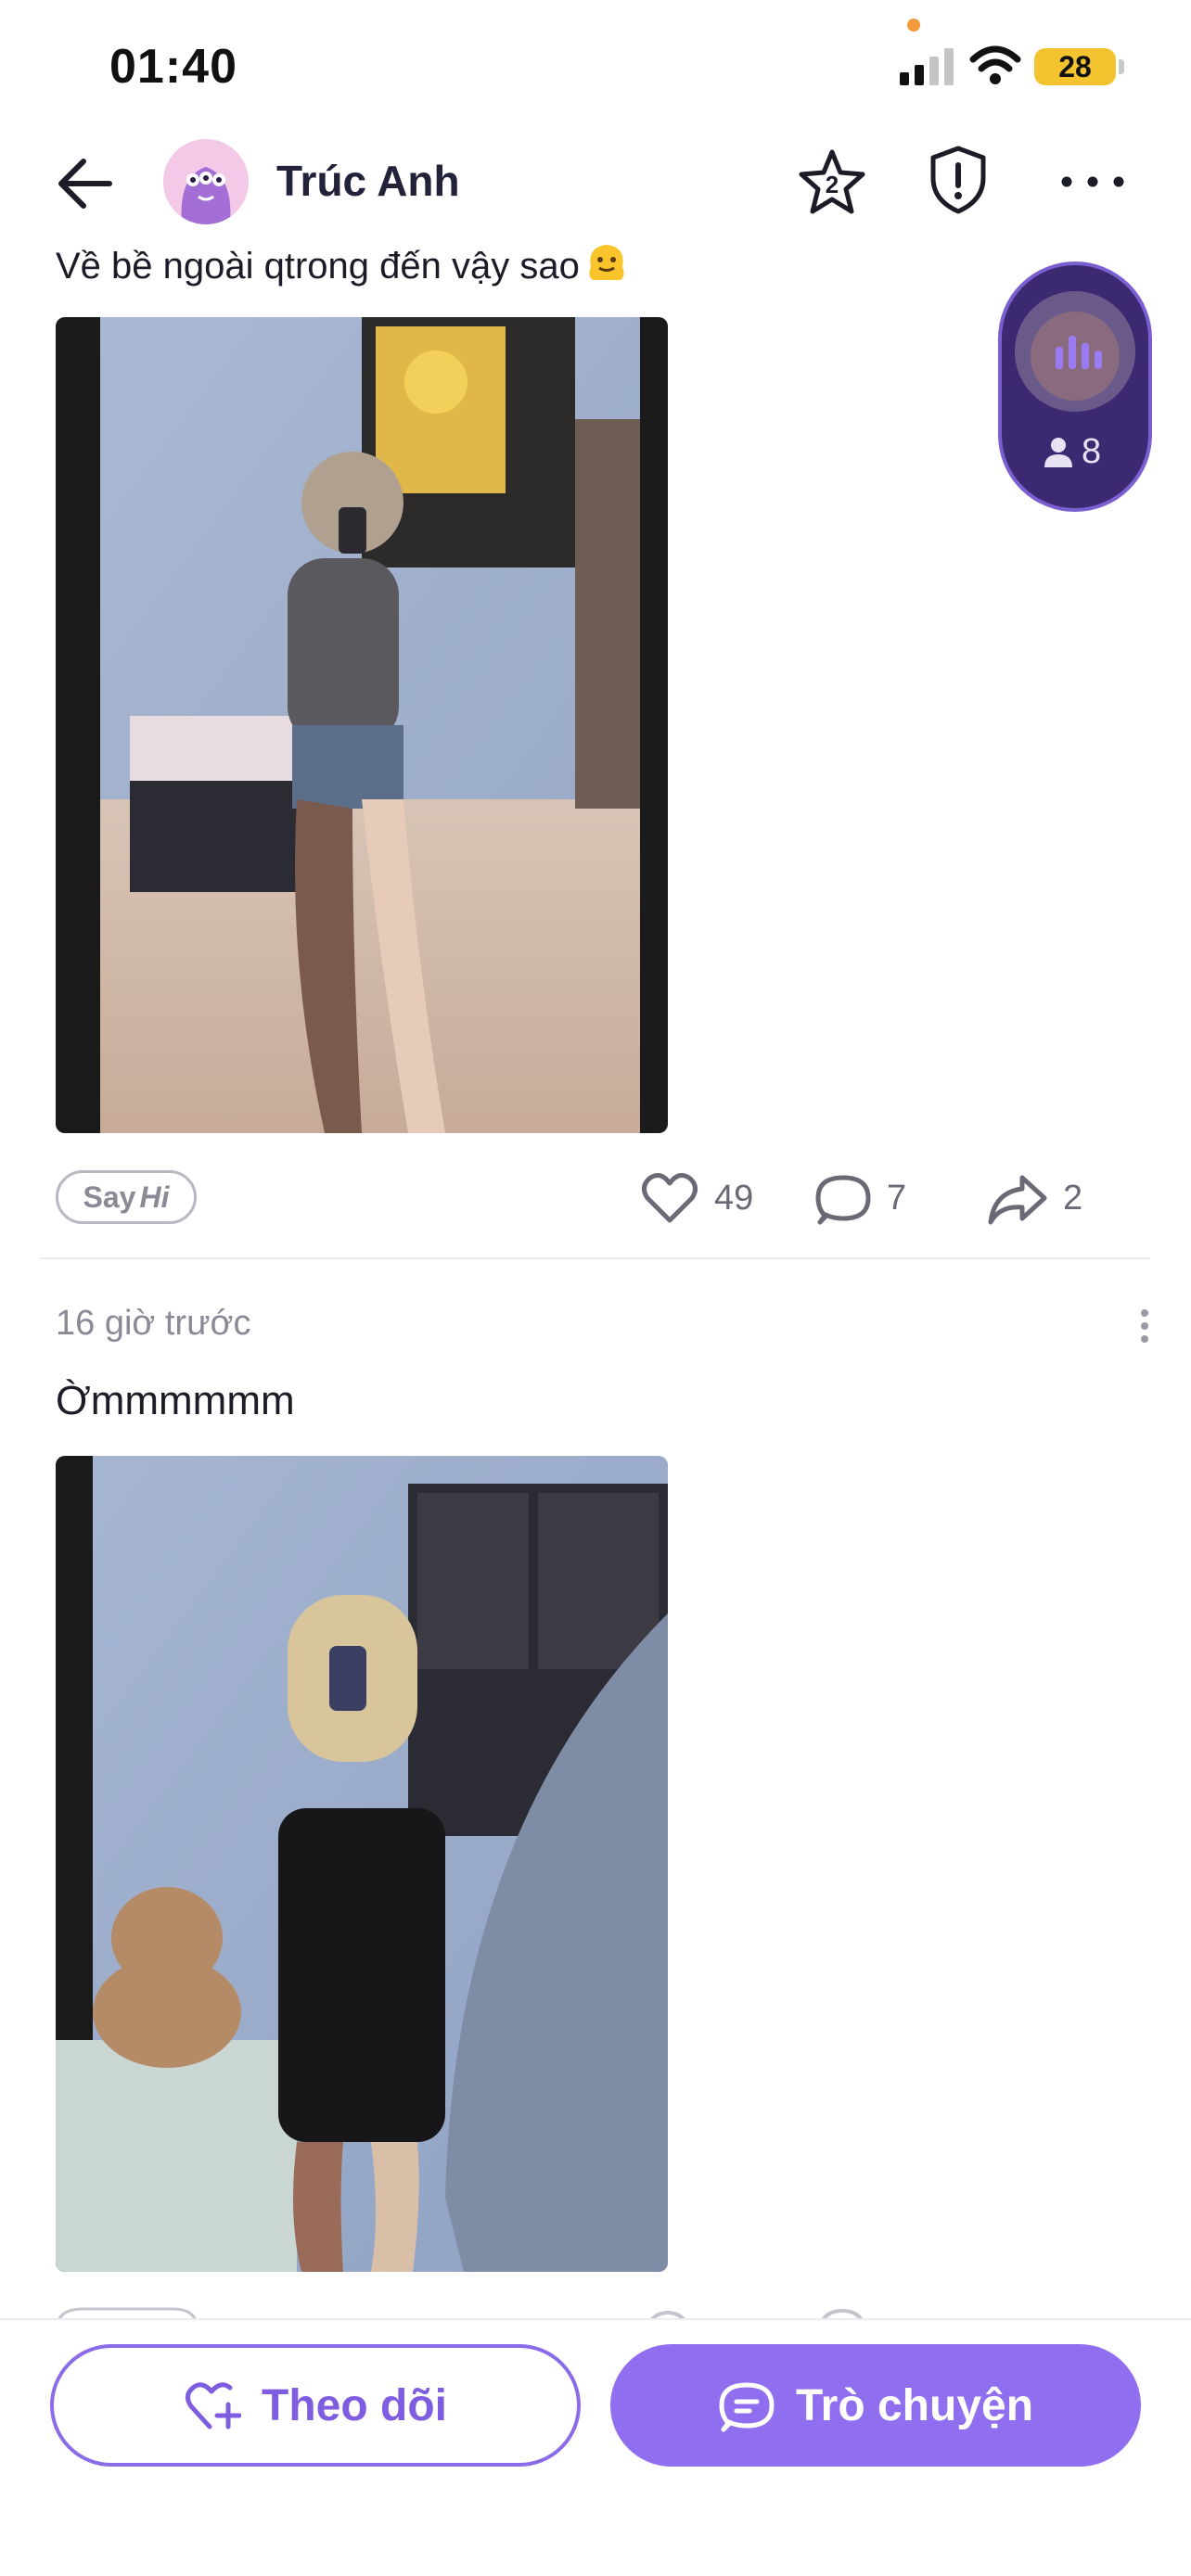 The image size is (1191, 2576). What do you see at coordinates (670, 1197) in the screenshot?
I see `heart-icon` at bounding box center [670, 1197].